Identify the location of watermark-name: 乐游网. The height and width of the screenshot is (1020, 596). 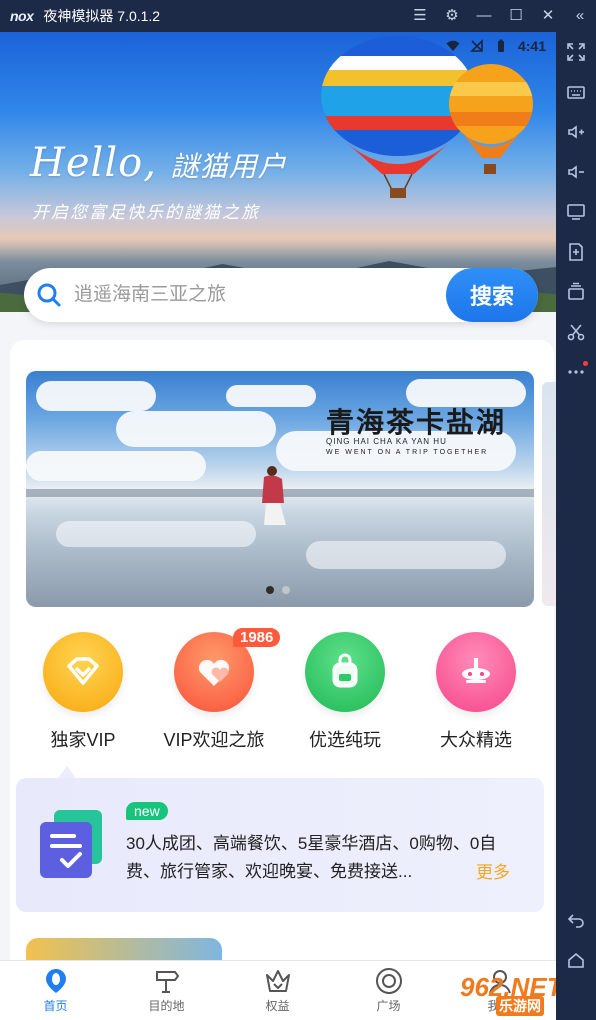
(520, 1006).